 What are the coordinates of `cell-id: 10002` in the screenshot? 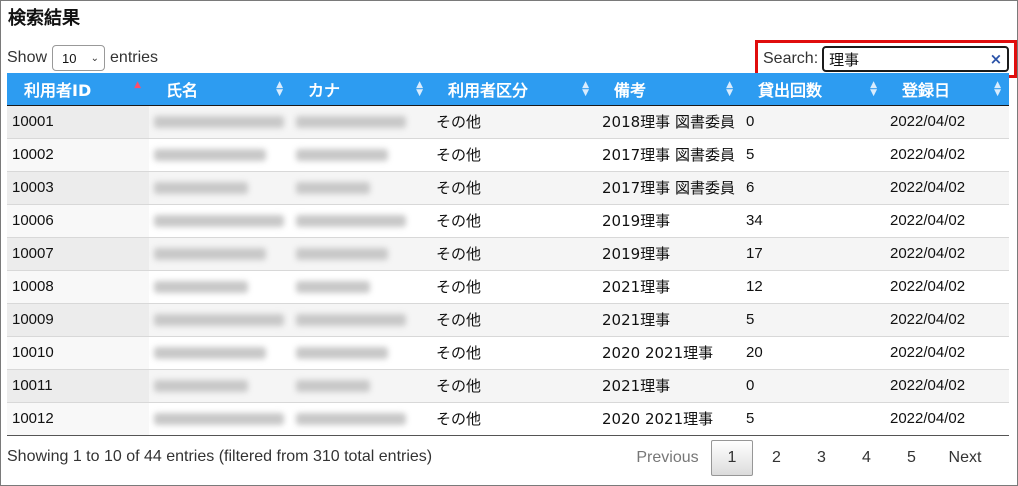 It's located at (78, 154).